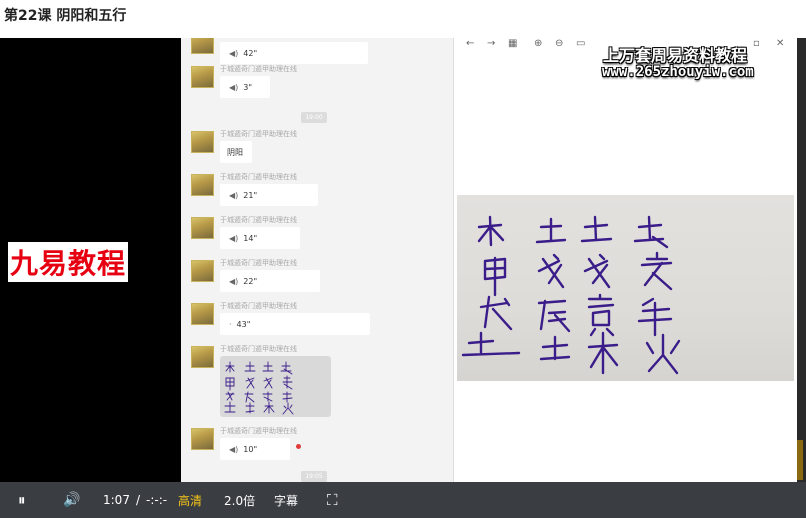  I want to click on image-thumbnail, so click(275, 386).